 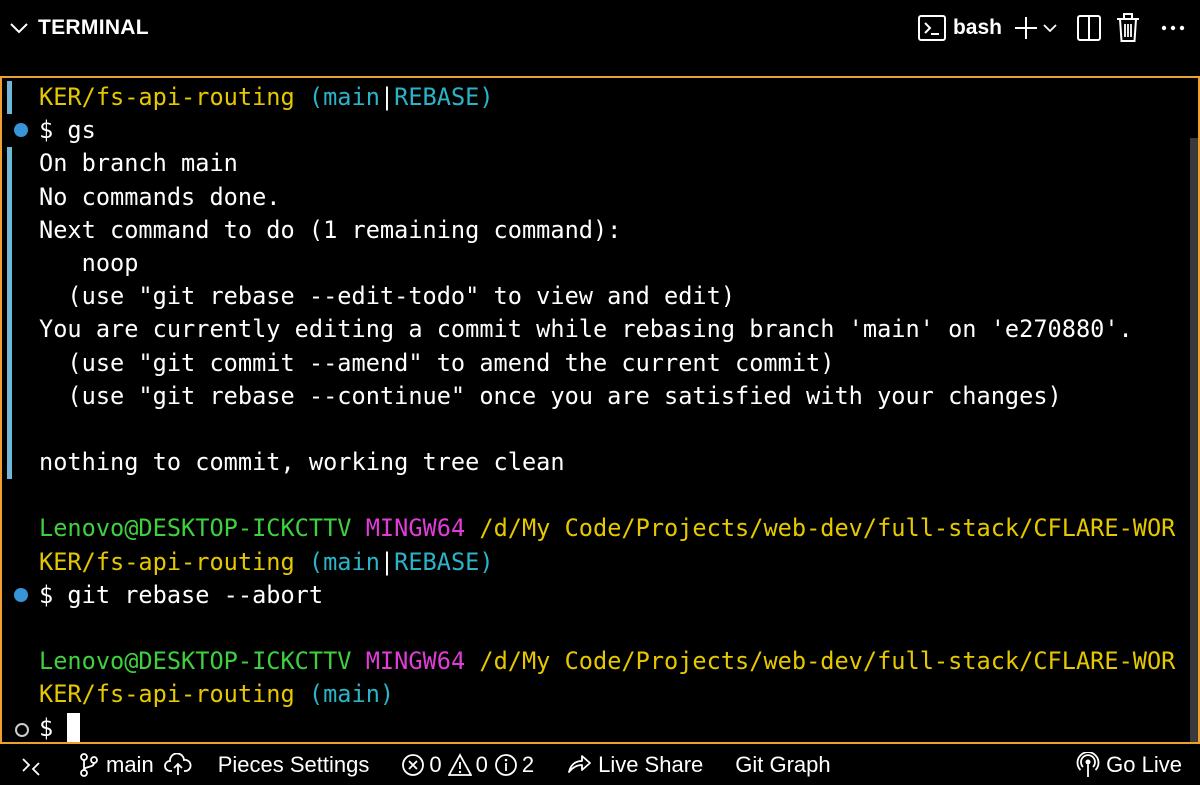 I want to click on kill-terminal-button, so click(x=1128, y=28).